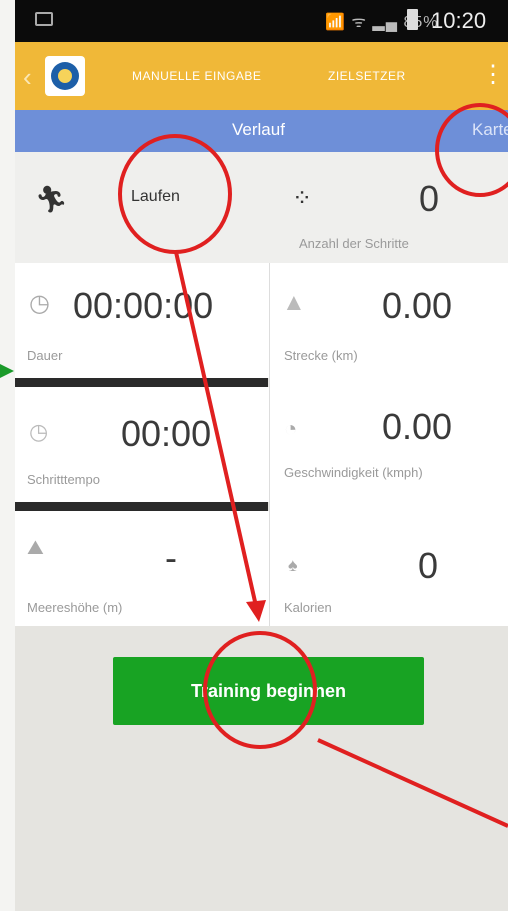 The image size is (508, 911). I want to click on running-person-icon: 🏃︎, so click(52, 199).